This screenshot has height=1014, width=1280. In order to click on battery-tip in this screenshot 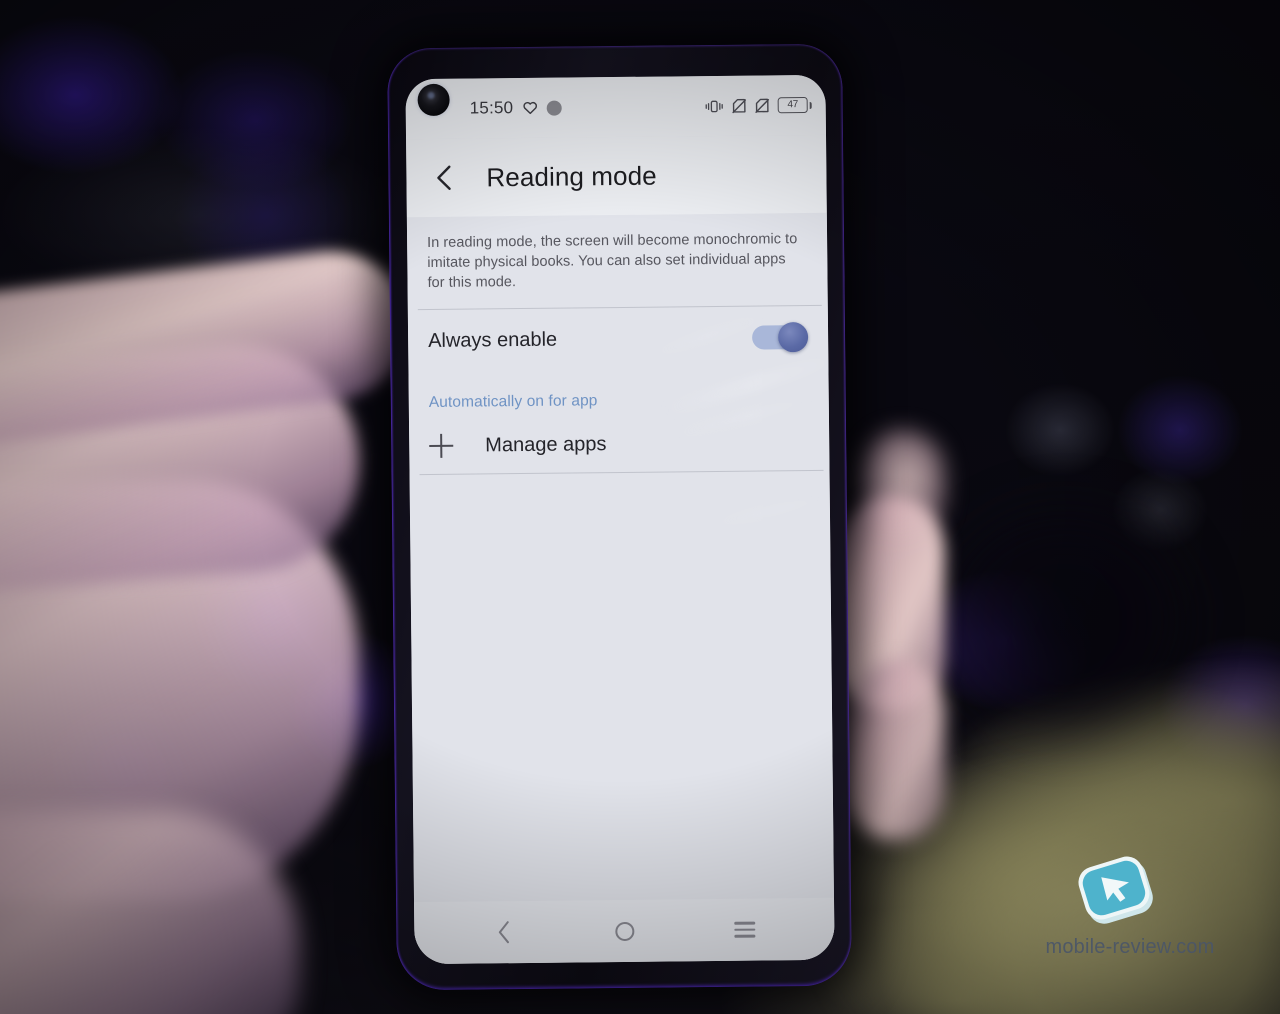, I will do `click(810, 105)`.